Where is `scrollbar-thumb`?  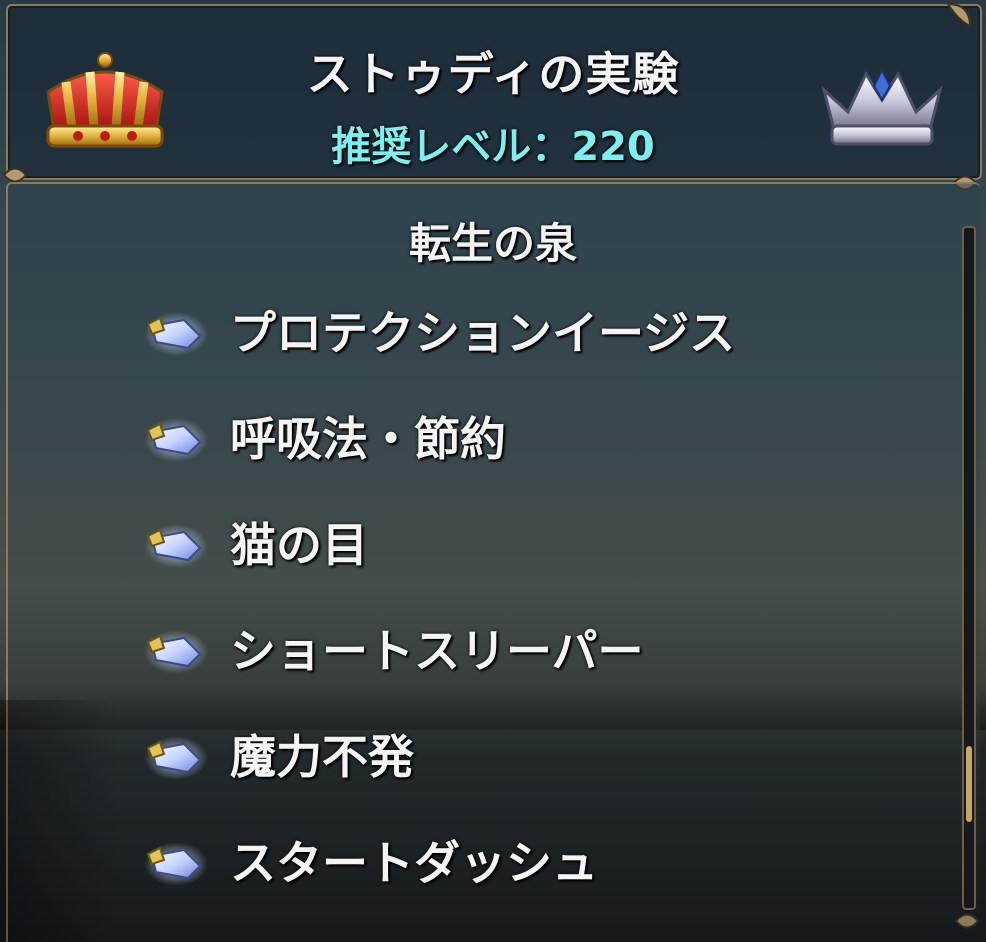 scrollbar-thumb is located at coordinates (969, 784).